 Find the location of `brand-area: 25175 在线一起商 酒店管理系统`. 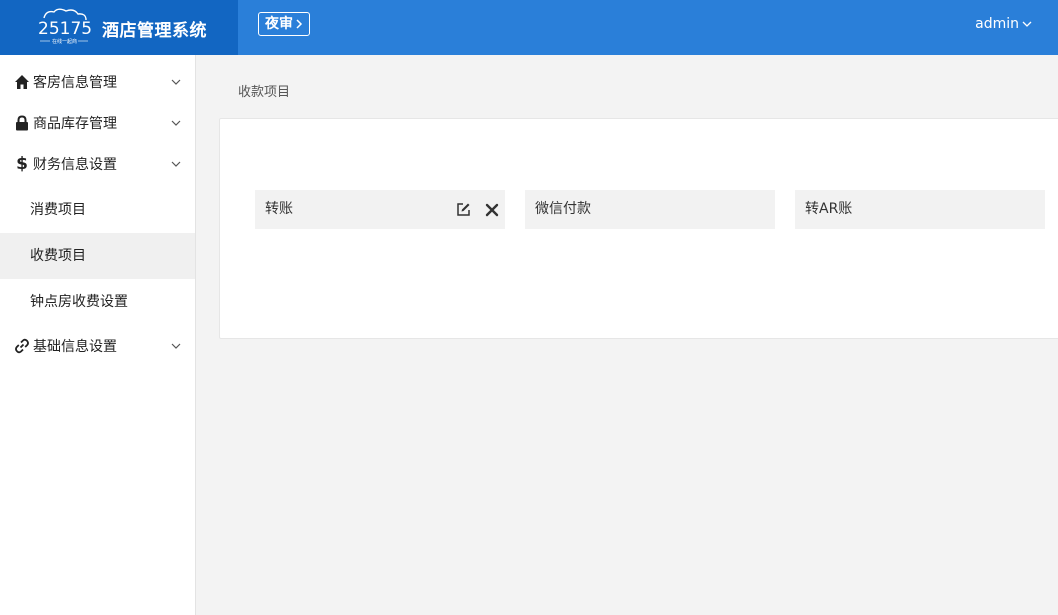

brand-area: 25175 在线一起商 酒店管理系统 is located at coordinates (119, 27).